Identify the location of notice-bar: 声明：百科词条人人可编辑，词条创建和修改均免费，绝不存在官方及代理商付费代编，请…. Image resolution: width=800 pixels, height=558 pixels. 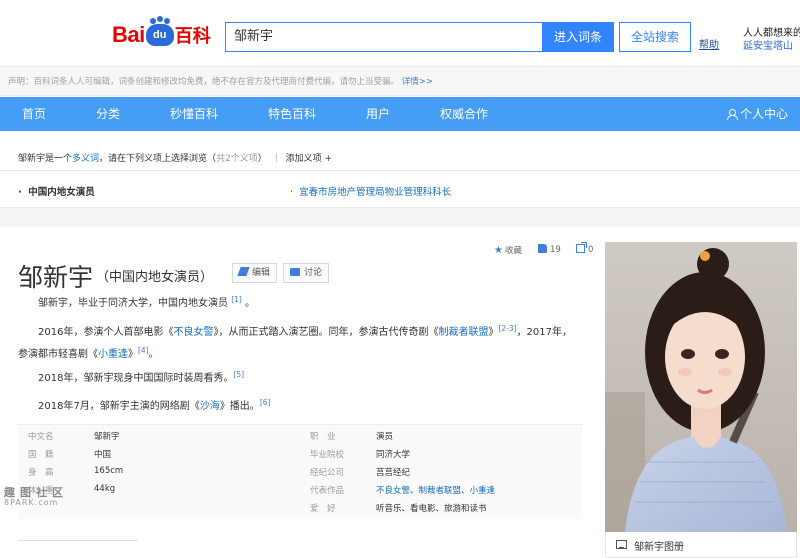
(400, 81).